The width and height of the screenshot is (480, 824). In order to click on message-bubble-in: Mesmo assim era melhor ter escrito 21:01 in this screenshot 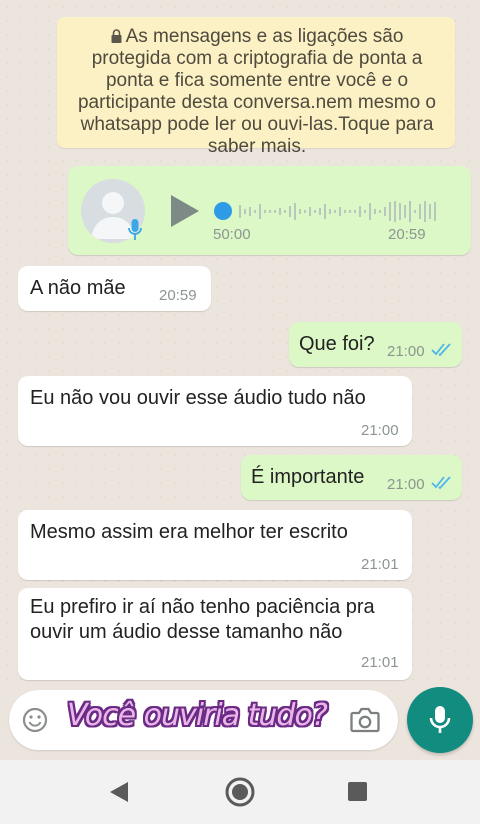, I will do `click(215, 545)`.